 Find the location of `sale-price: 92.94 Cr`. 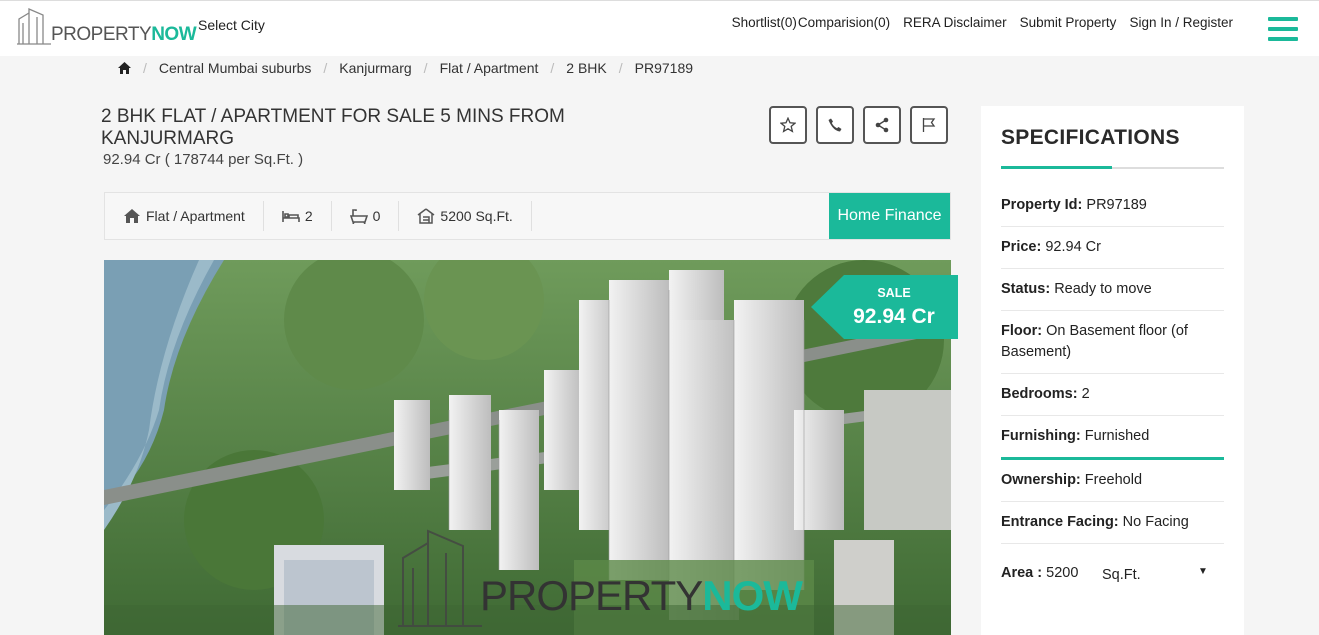

sale-price: 92.94 Cr is located at coordinates (894, 316).